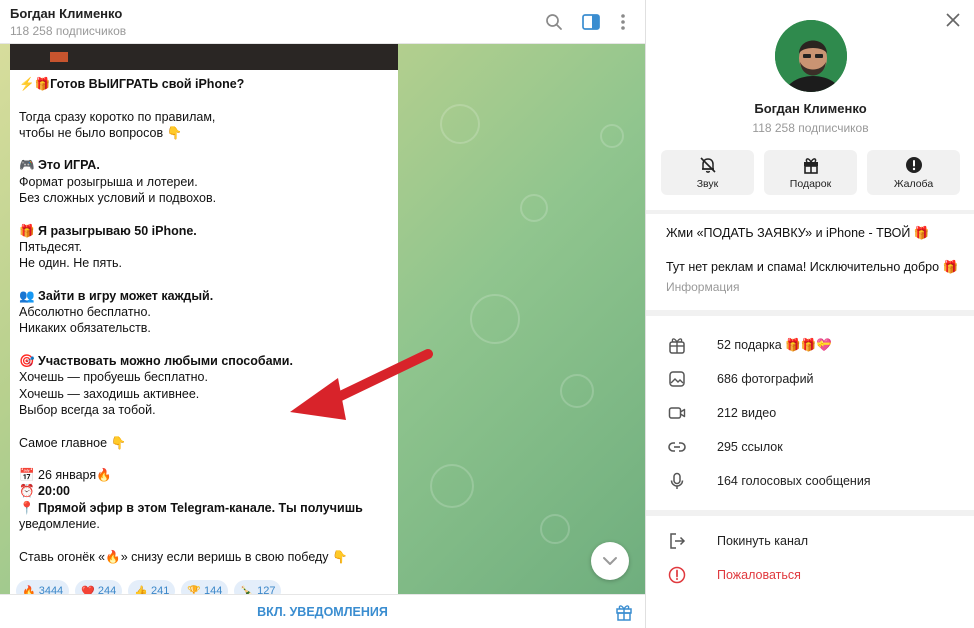 The height and width of the screenshot is (628, 974). Describe the element at coordinates (703, 287) in the screenshot. I see `description-label: Информация` at that location.